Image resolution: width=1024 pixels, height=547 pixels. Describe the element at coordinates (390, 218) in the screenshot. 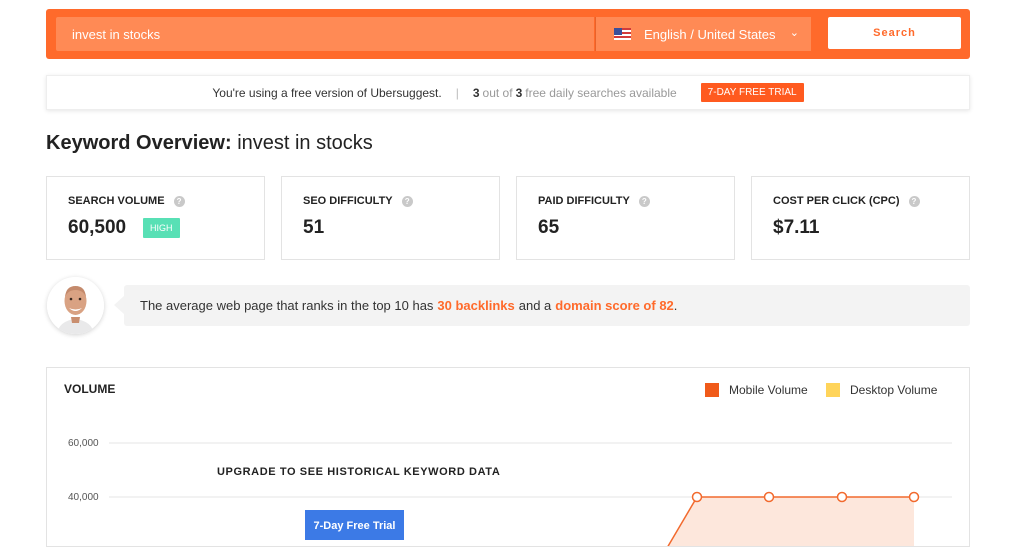

I see `seo-difficulty-card: SEO DIFFICULTY? 51` at that location.